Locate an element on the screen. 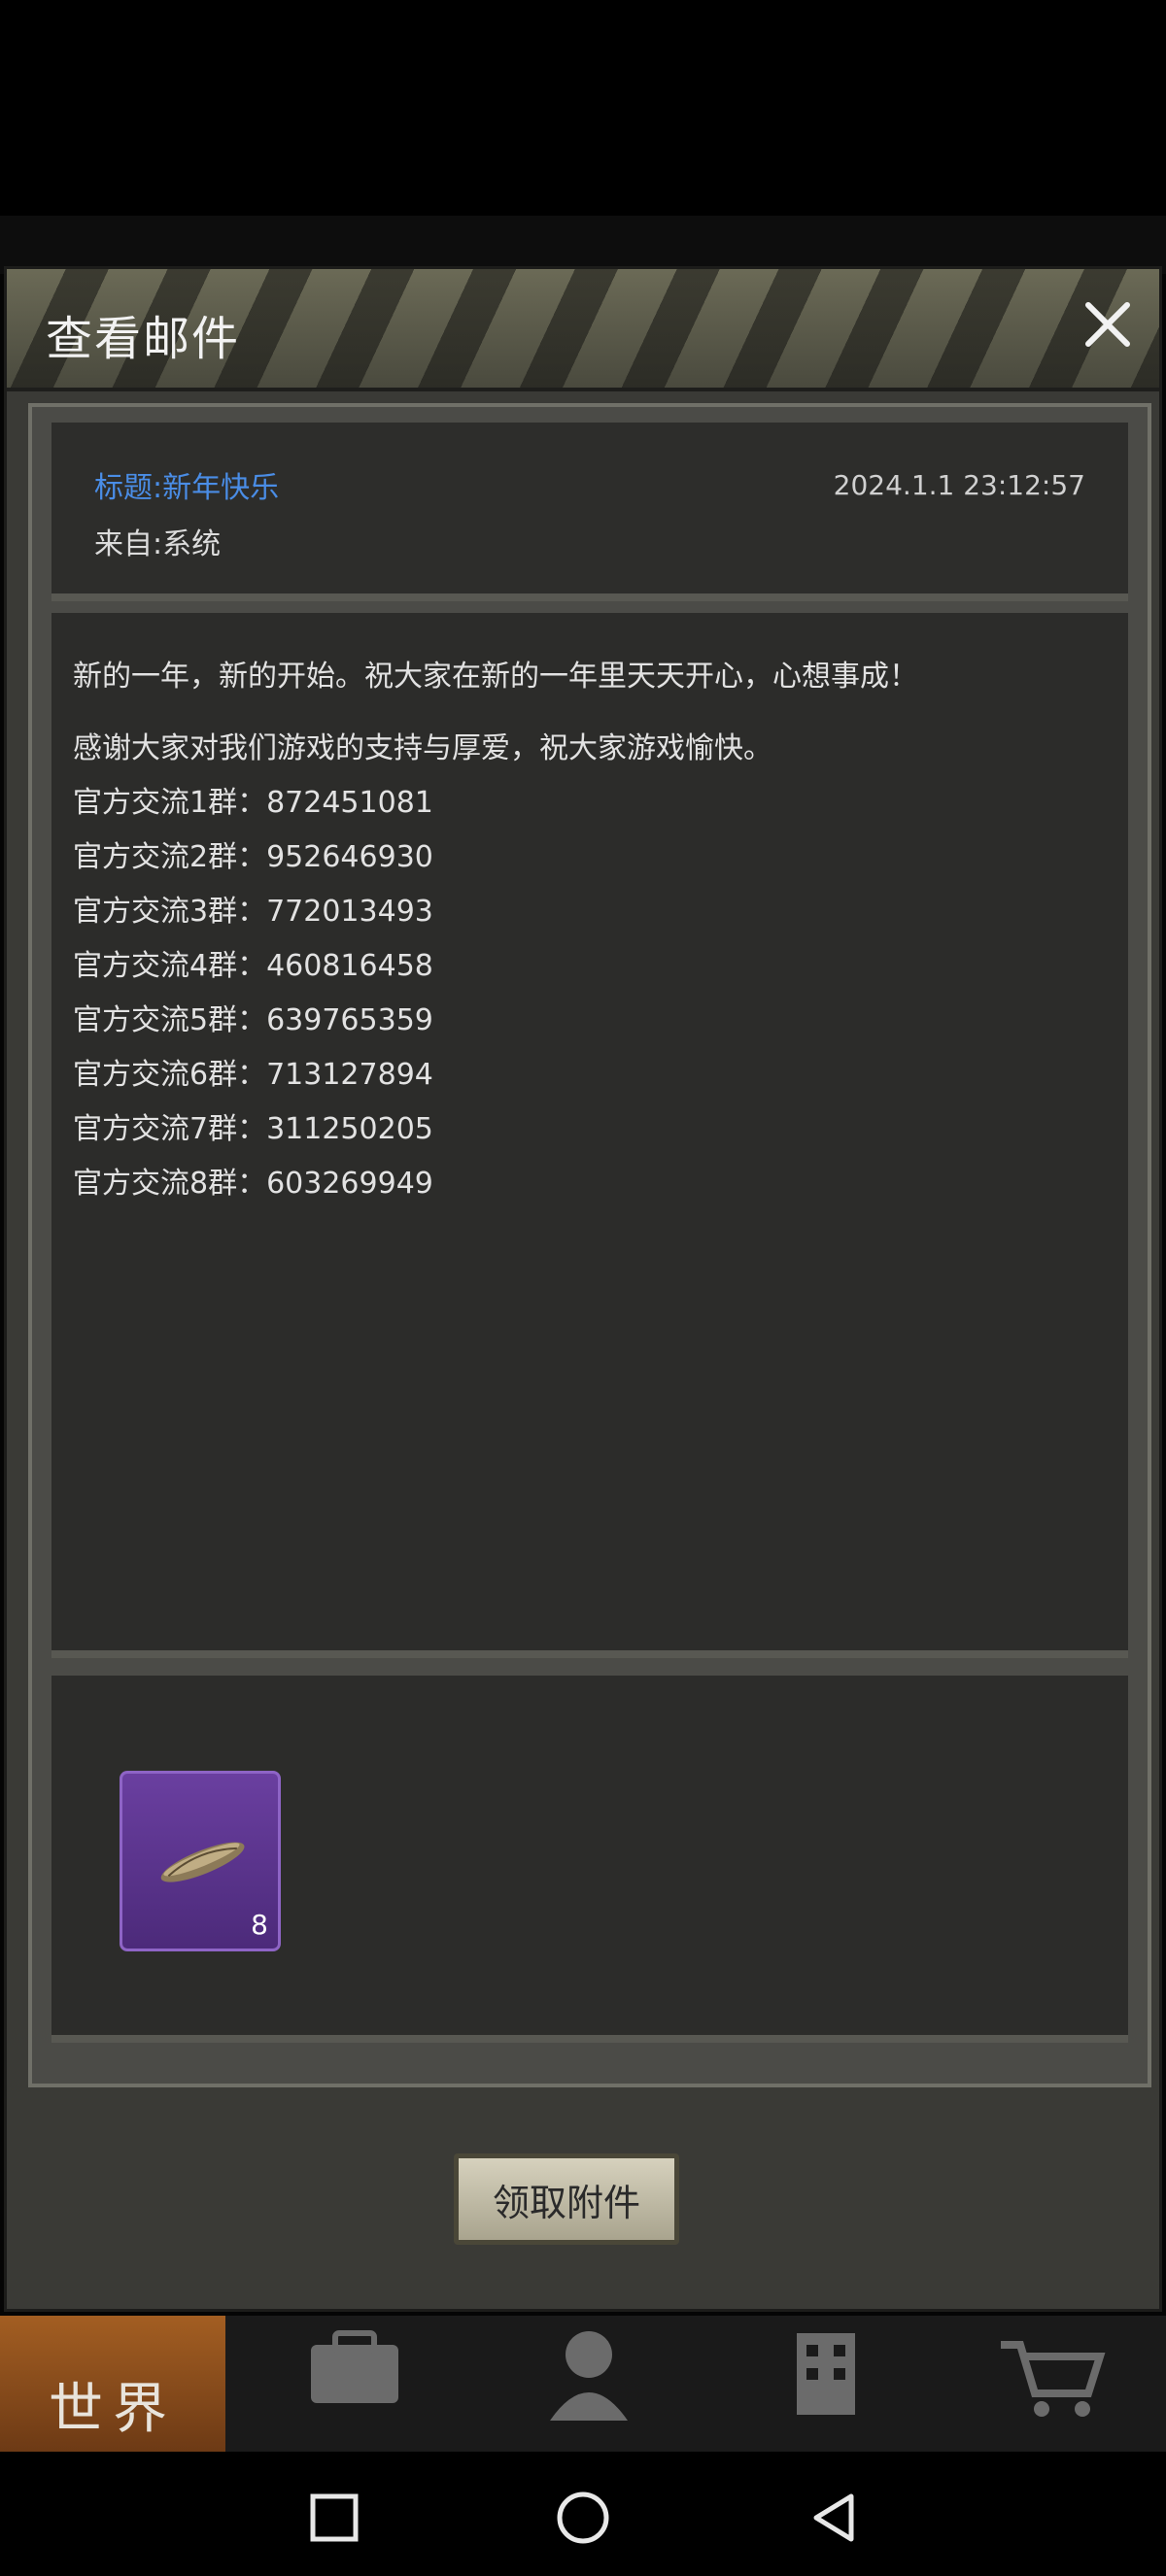 The image size is (1166, 2576). mail-body-line: 官方交流4群：460816458 is located at coordinates (253, 966).